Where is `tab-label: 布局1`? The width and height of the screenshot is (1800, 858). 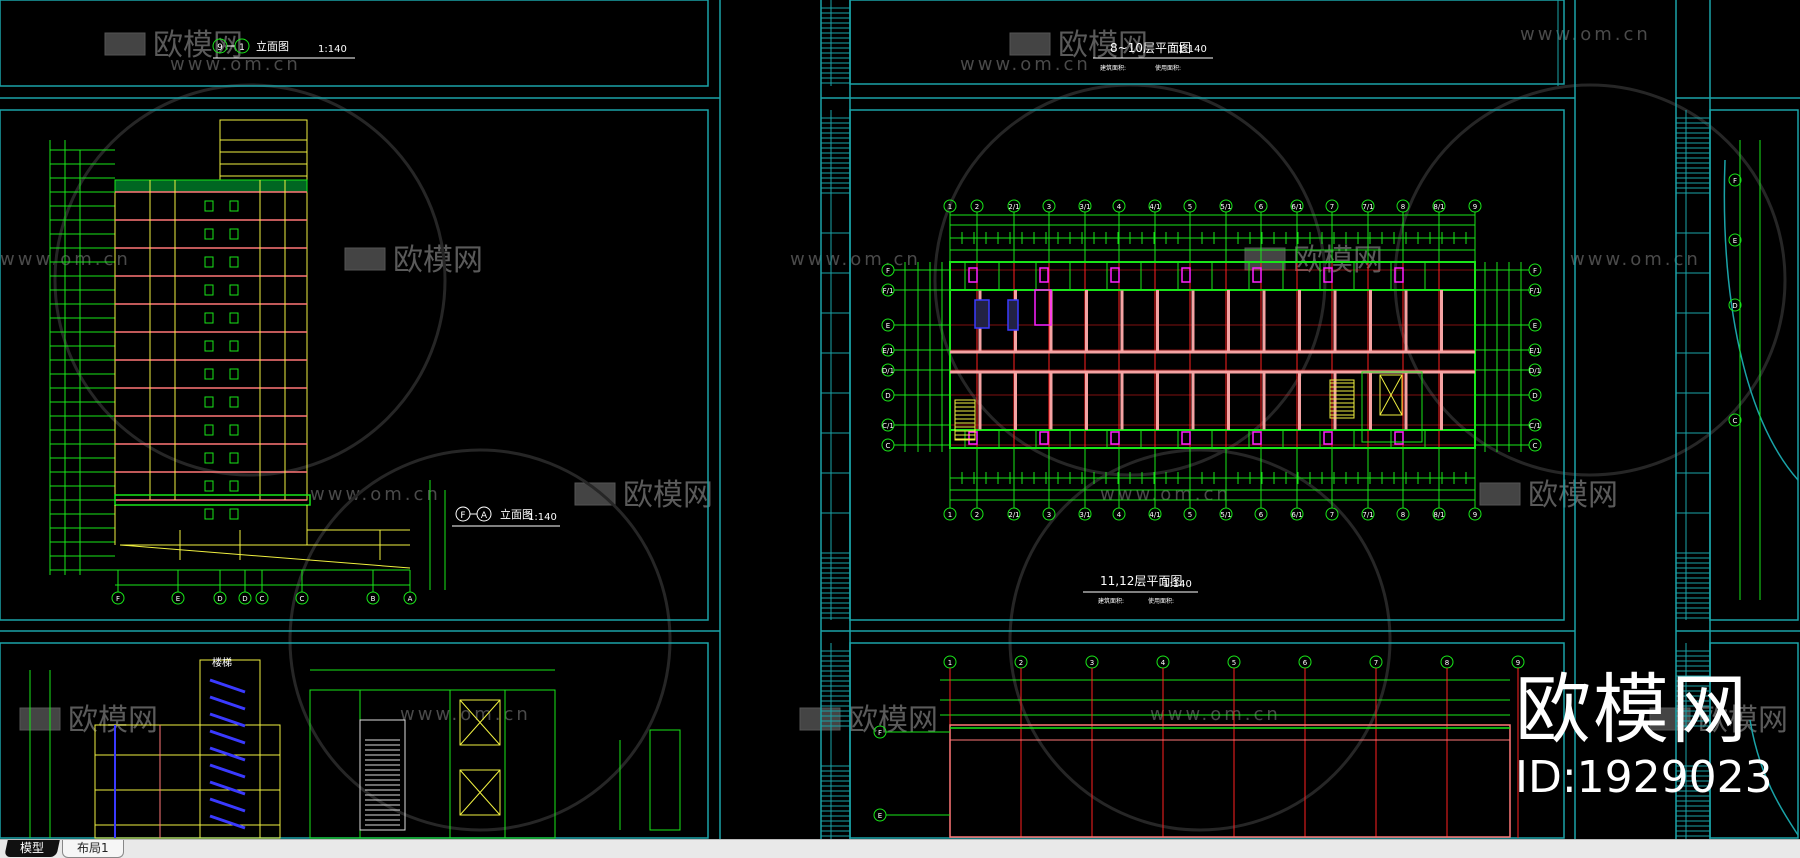 tab-label: 布局1 is located at coordinates (93, 848).